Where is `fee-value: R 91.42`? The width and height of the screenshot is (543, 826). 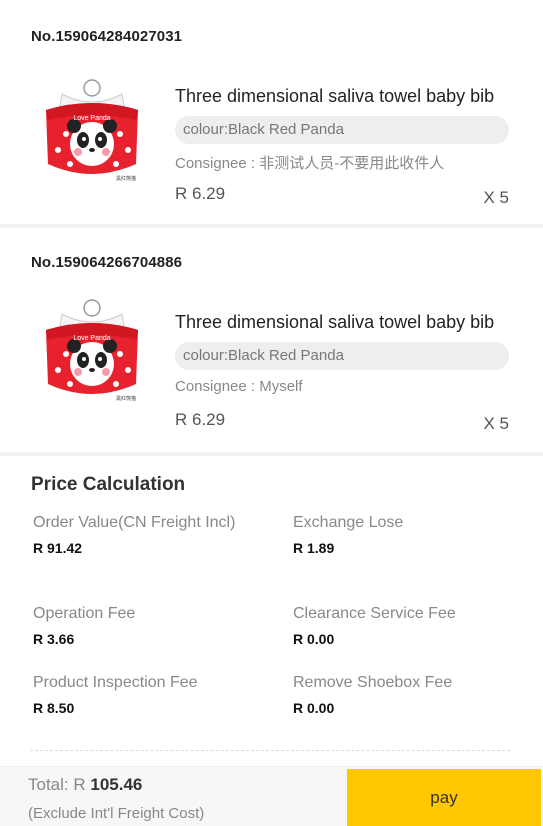 fee-value: R 91.42 is located at coordinates (58, 548).